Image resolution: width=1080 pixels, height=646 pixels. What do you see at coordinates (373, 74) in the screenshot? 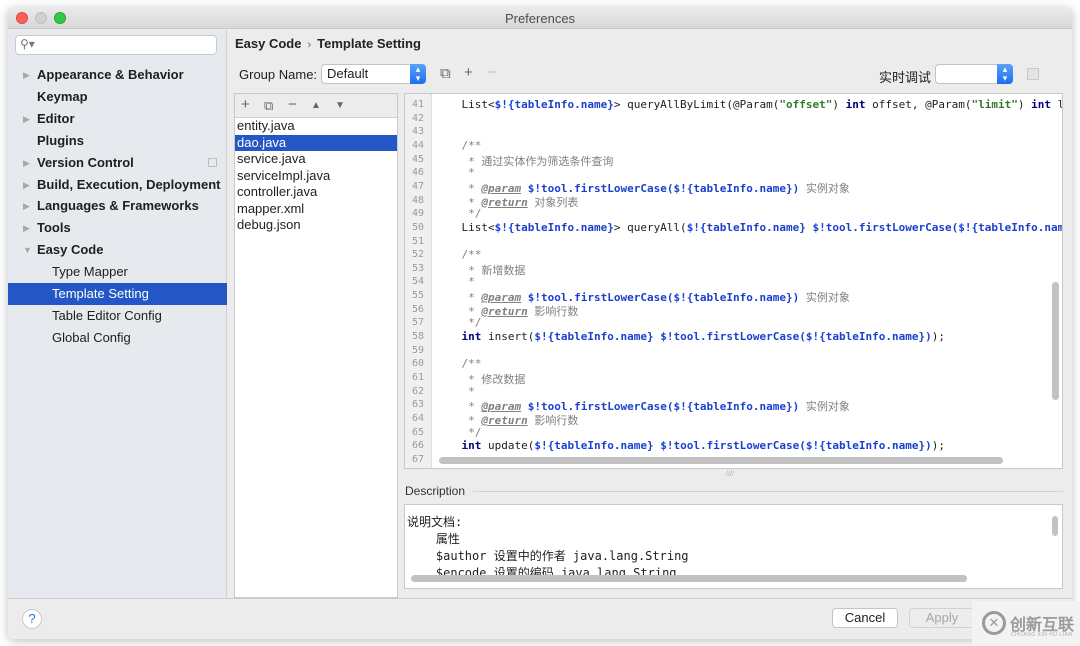
I see `group-name-select: Default ▴ ▾` at bounding box center [373, 74].